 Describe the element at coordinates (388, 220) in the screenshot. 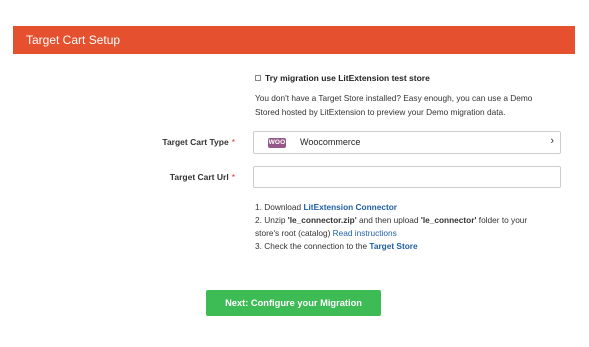

I see `step-2-middle-text: and then upload` at that location.